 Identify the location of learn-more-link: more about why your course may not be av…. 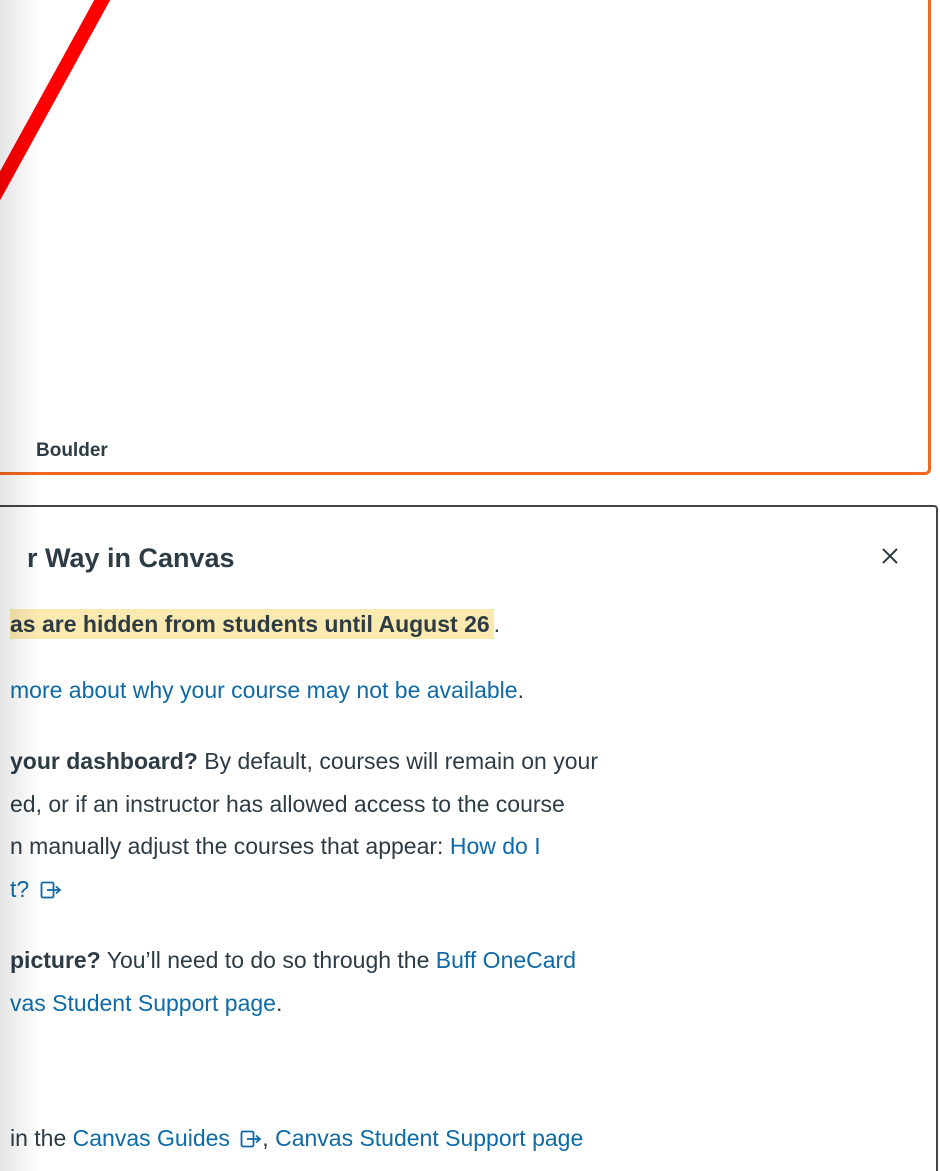
(264, 690).